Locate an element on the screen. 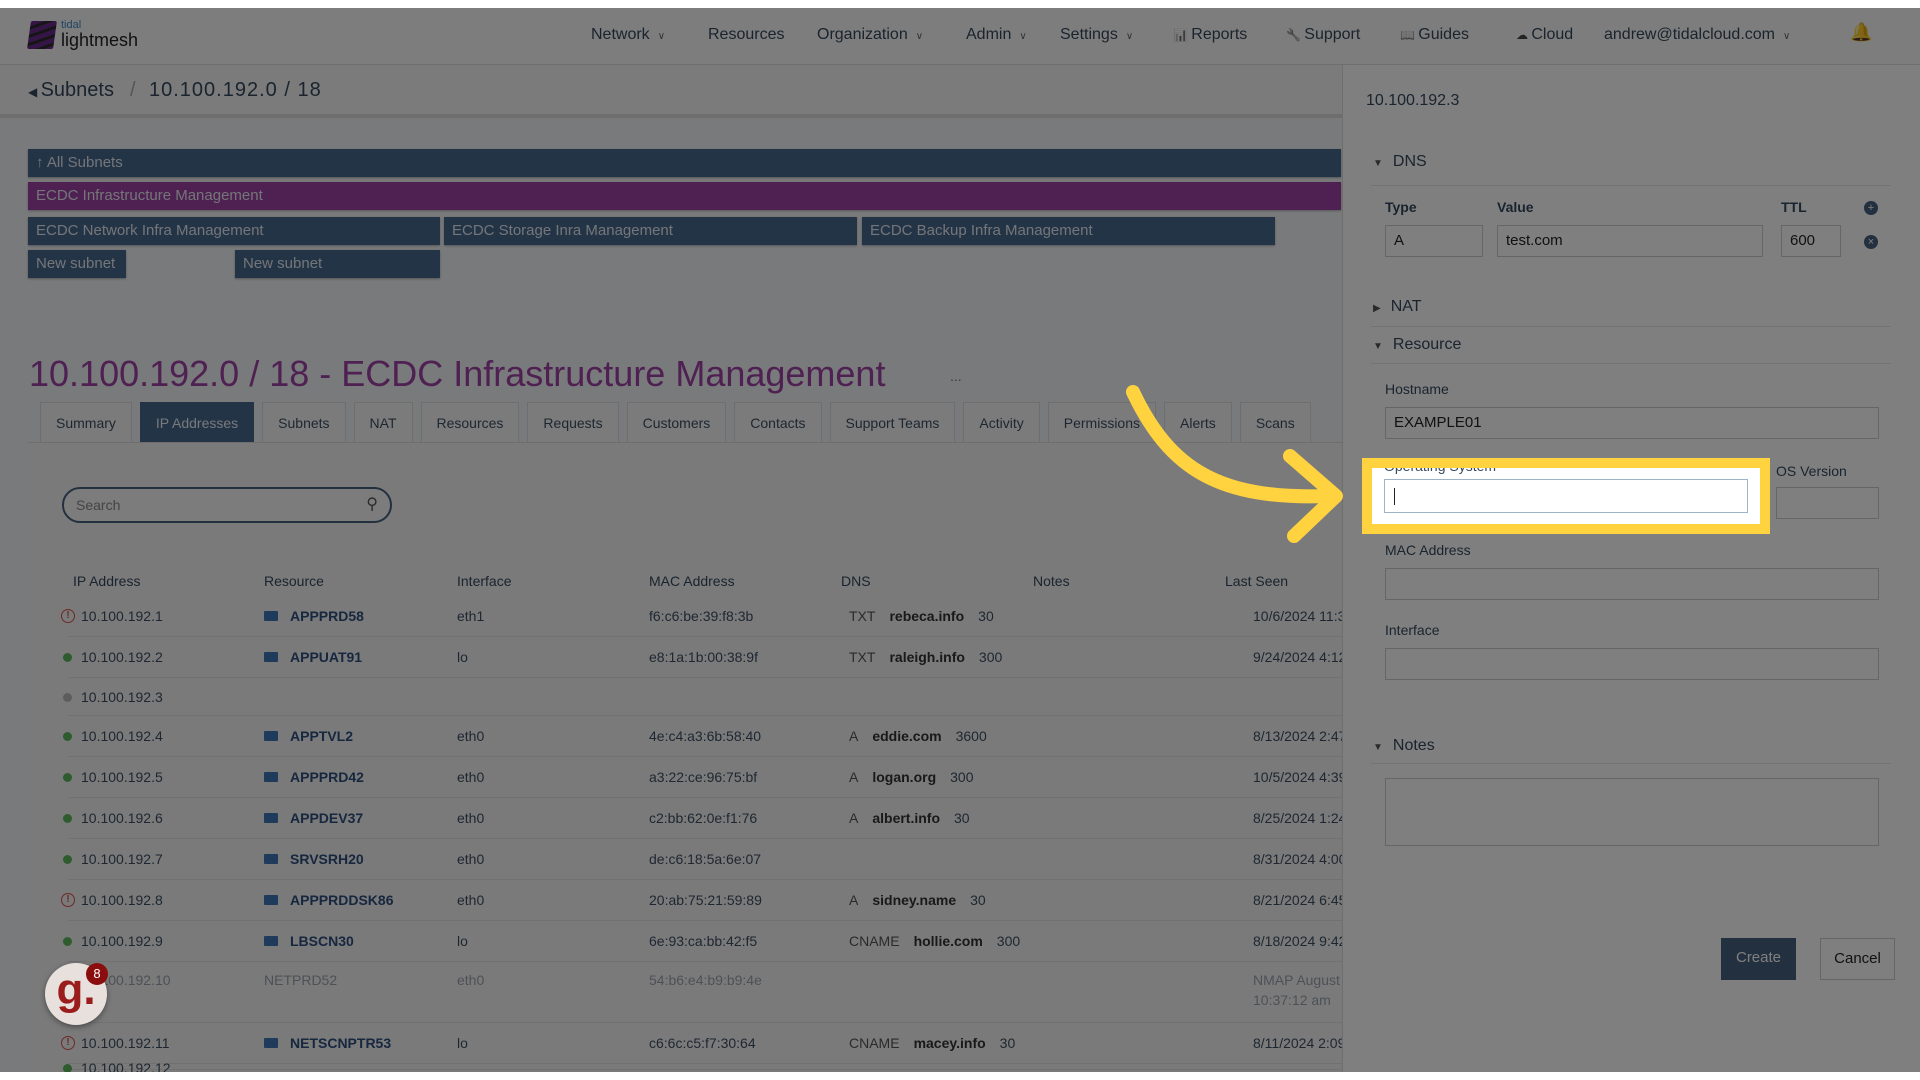 The width and height of the screenshot is (1920, 1080). highlight-arrow-icon is located at coordinates (1234, 464).